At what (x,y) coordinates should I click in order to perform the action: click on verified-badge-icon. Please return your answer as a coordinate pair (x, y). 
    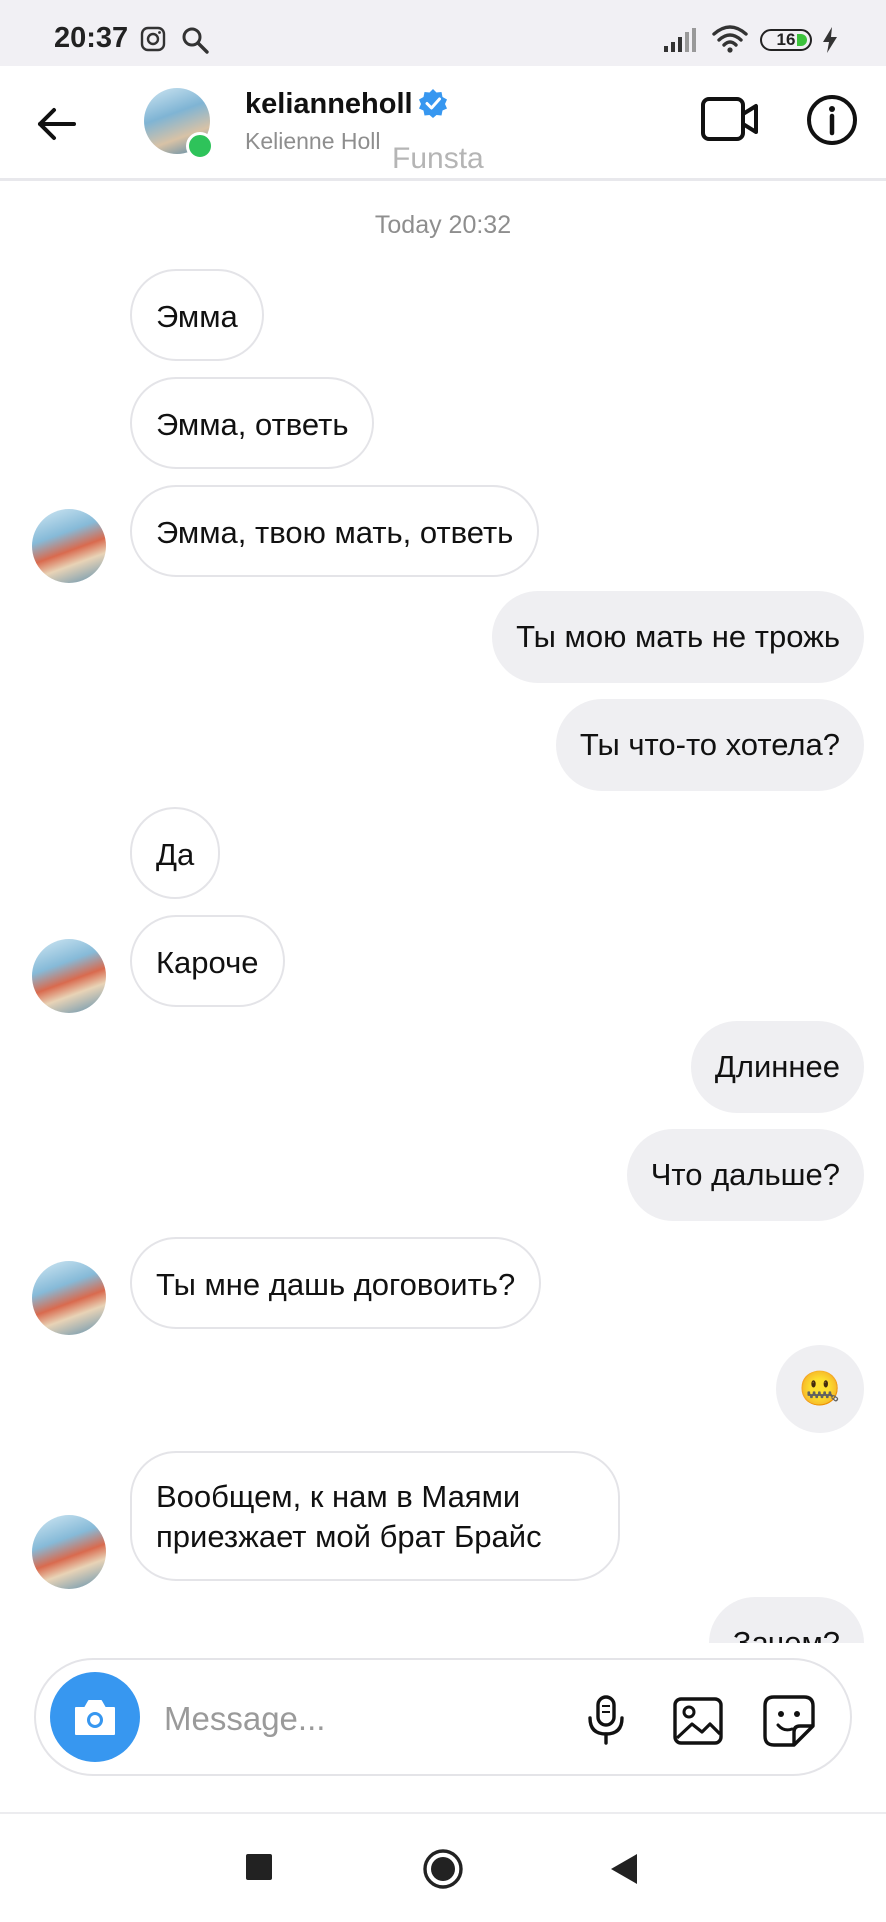
    Looking at the image, I should click on (433, 103).